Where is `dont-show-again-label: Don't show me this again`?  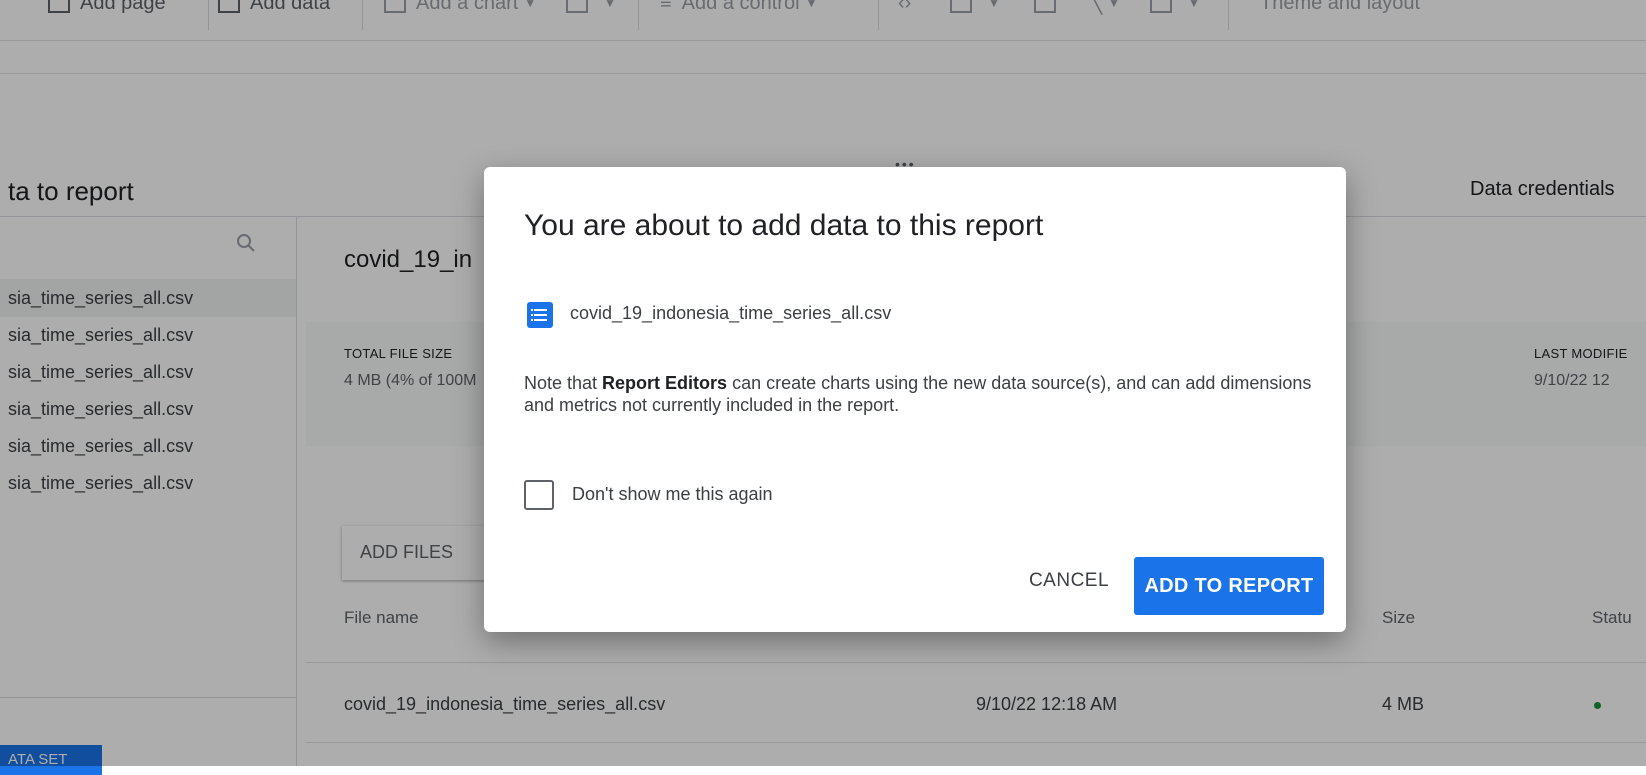 dont-show-again-label: Don't show me this again is located at coordinates (672, 494).